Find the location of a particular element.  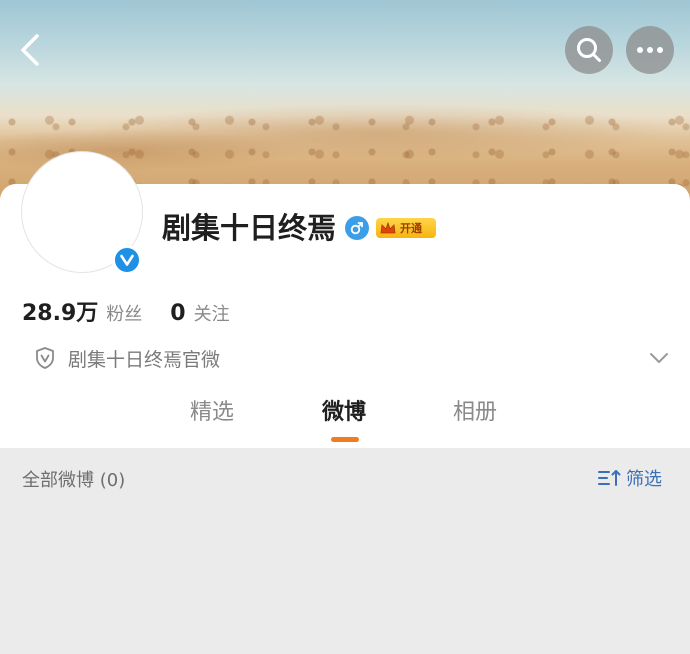

chevron-down-icon is located at coordinates (659, 358).